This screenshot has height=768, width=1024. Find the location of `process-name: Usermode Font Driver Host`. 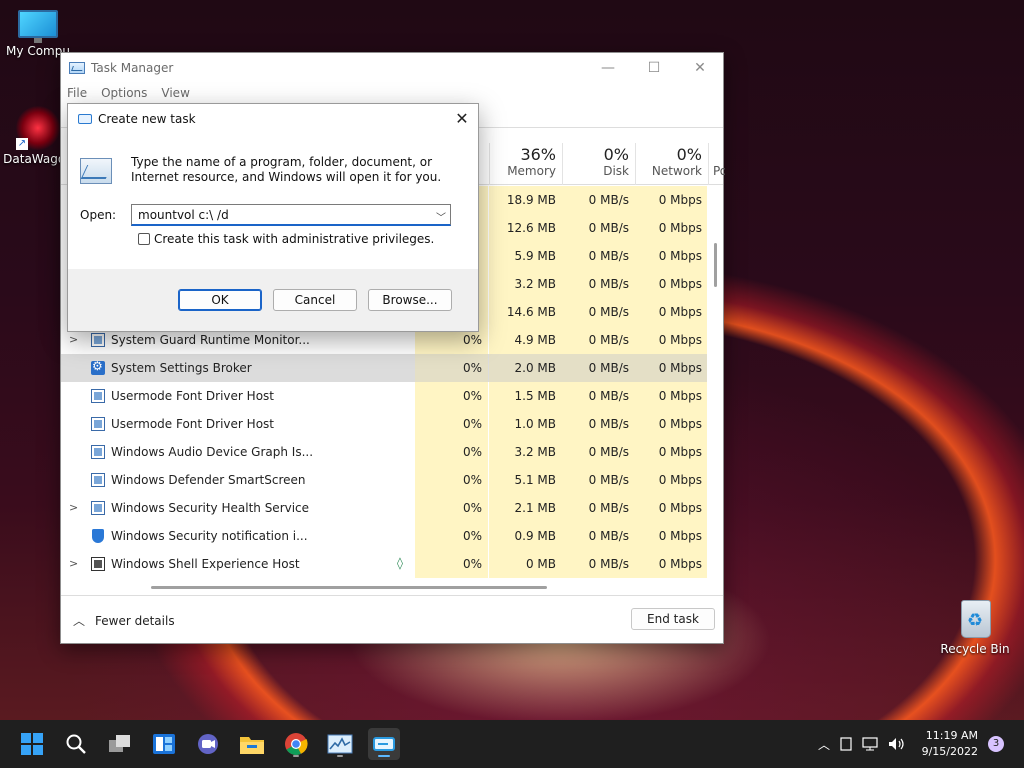

process-name: Usermode Font Driver Host is located at coordinates (192, 424).